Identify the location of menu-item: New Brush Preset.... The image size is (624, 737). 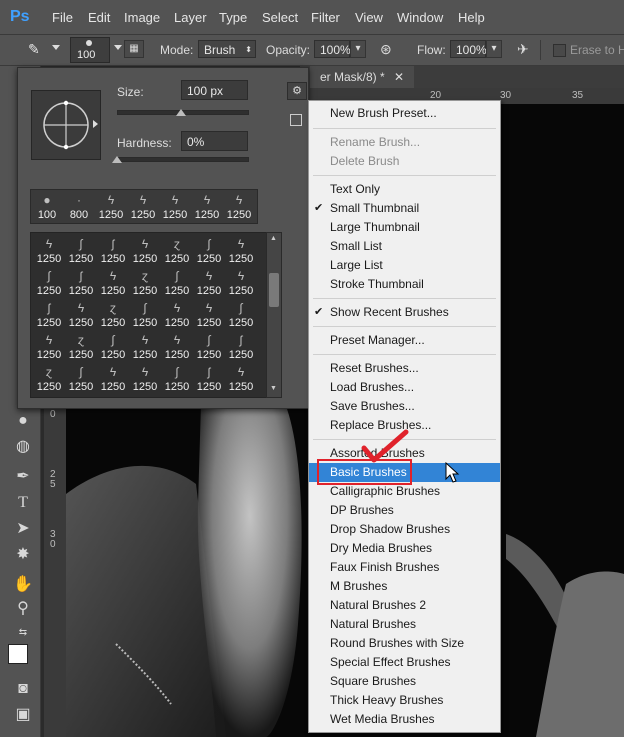
(404, 113).